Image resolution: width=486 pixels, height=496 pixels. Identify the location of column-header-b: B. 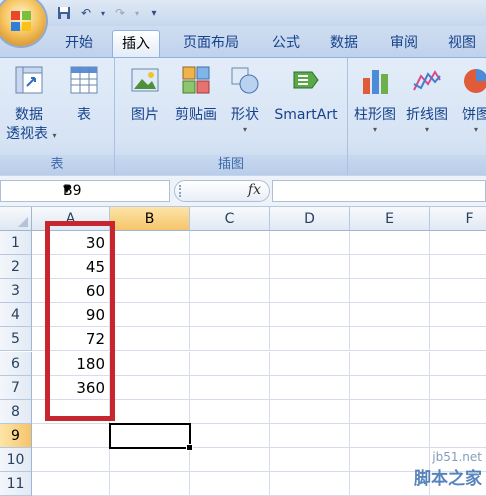
(150, 219).